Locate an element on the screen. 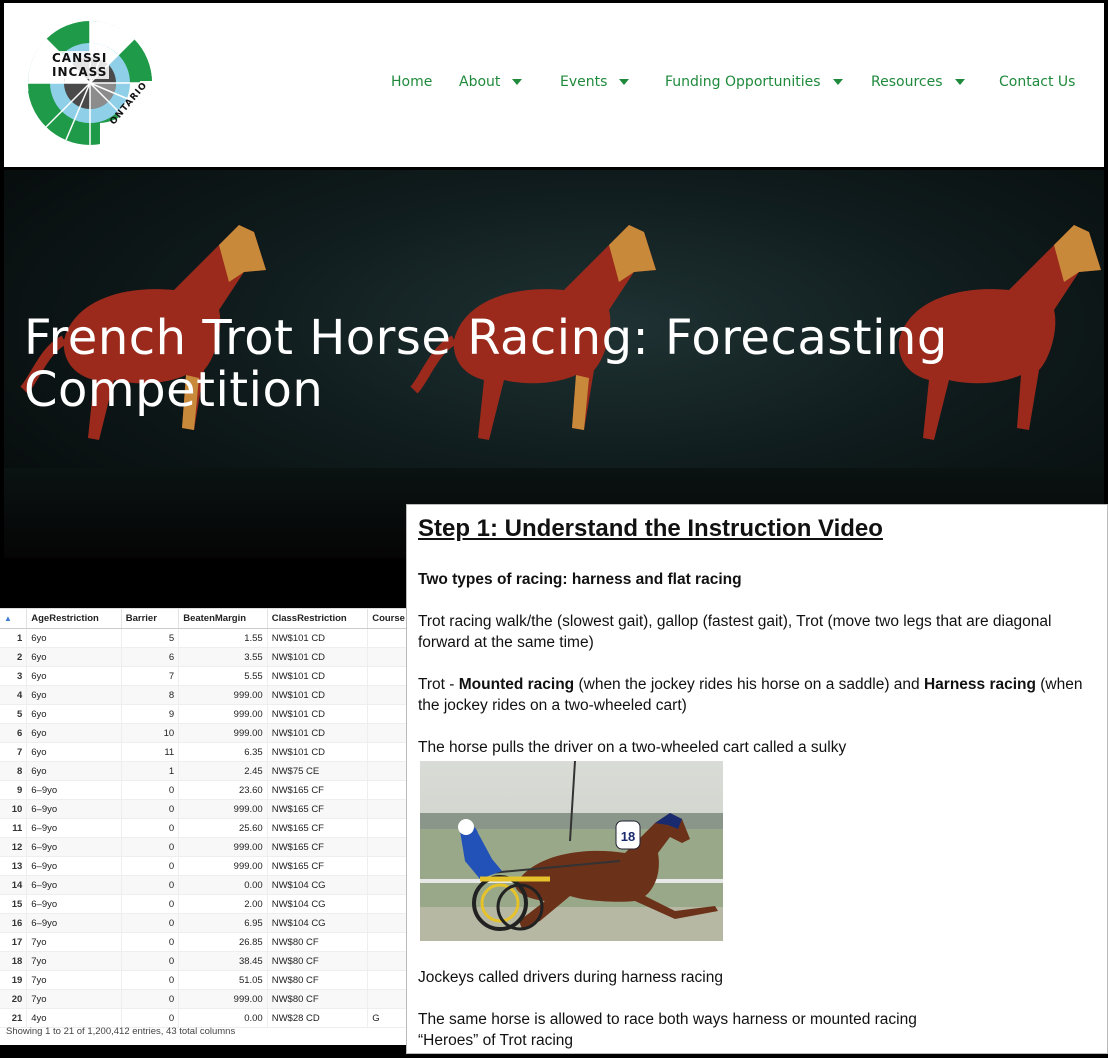 The height and width of the screenshot is (1058, 1108). table-cell: 6 is located at coordinates (150, 657).